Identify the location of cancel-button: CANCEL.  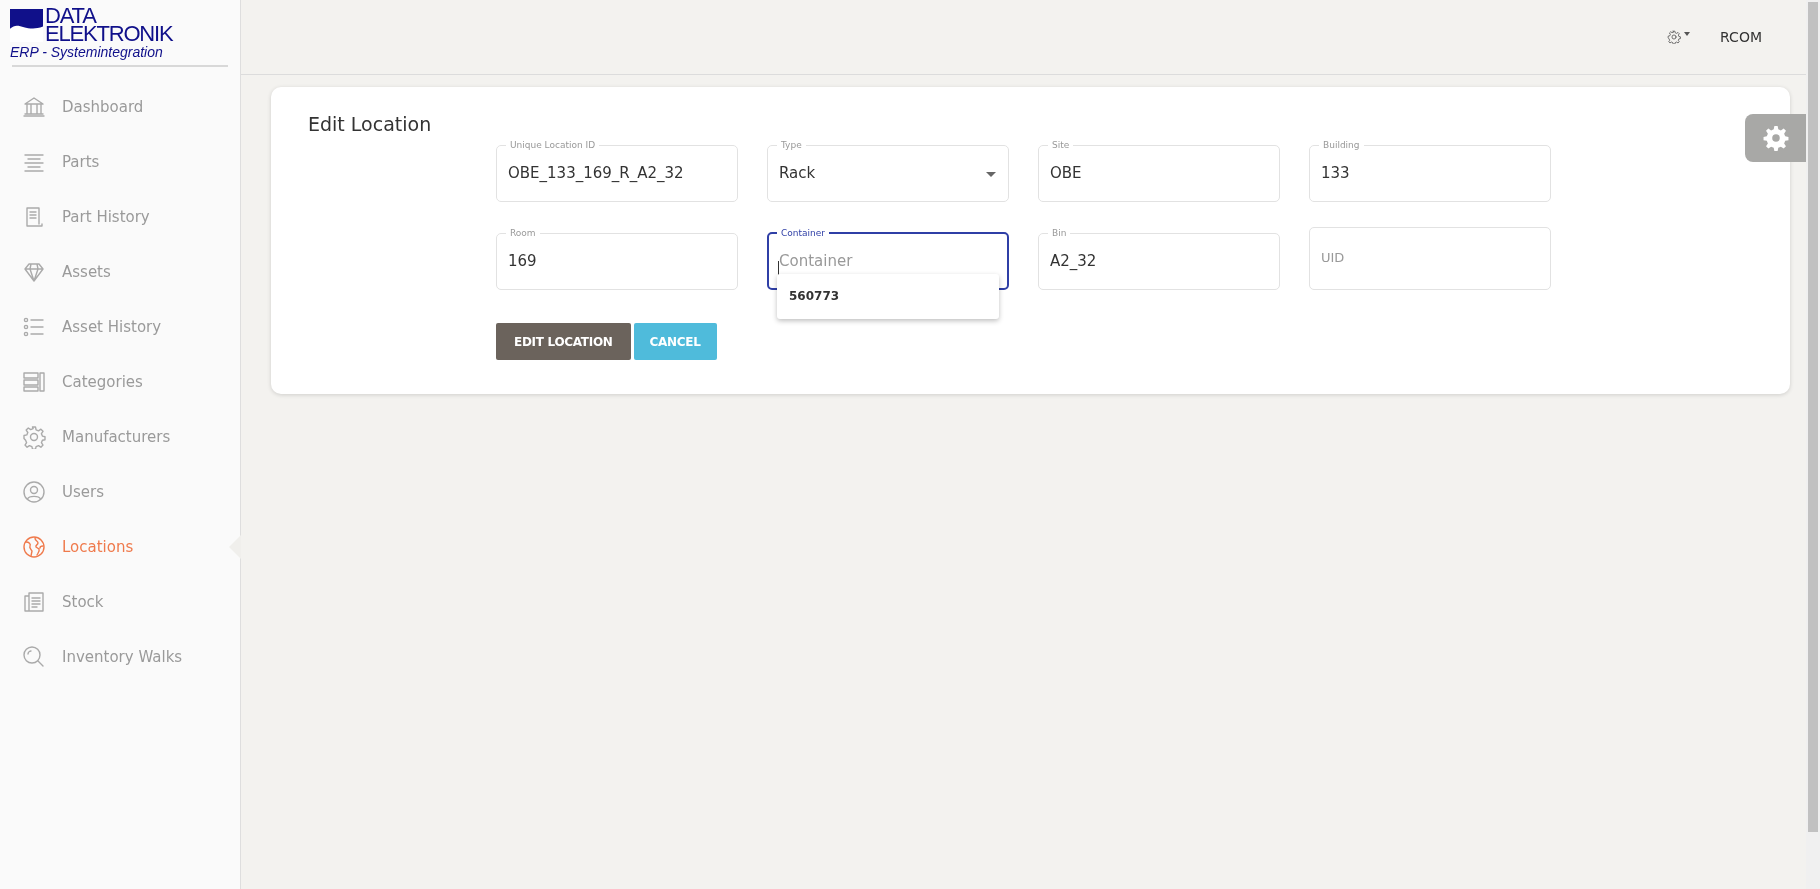
(675, 341).